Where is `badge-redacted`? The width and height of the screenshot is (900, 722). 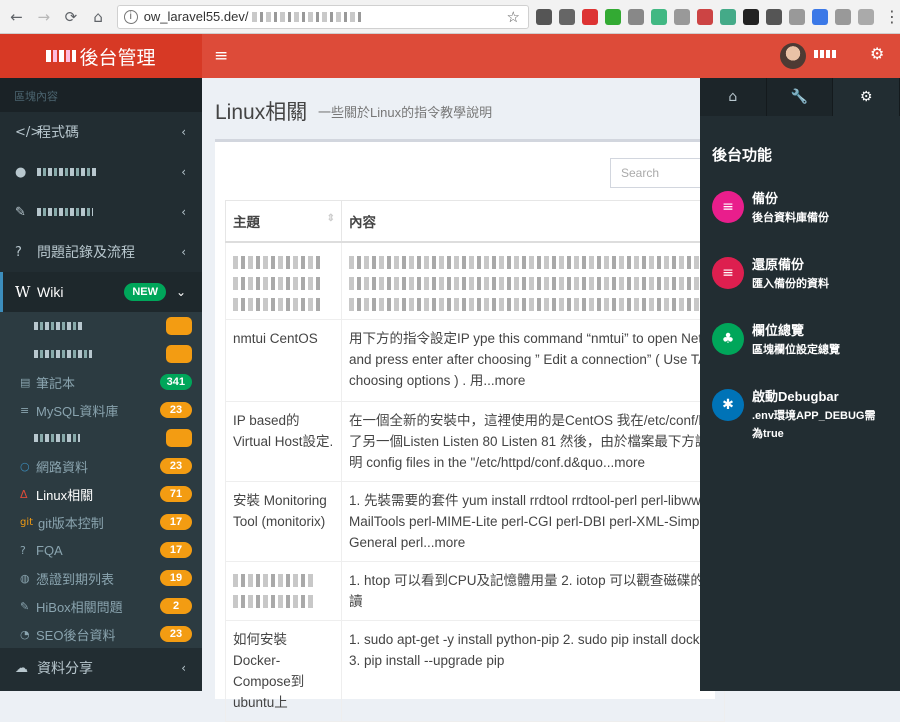 badge-redacted is located at coordinates (179, 354).